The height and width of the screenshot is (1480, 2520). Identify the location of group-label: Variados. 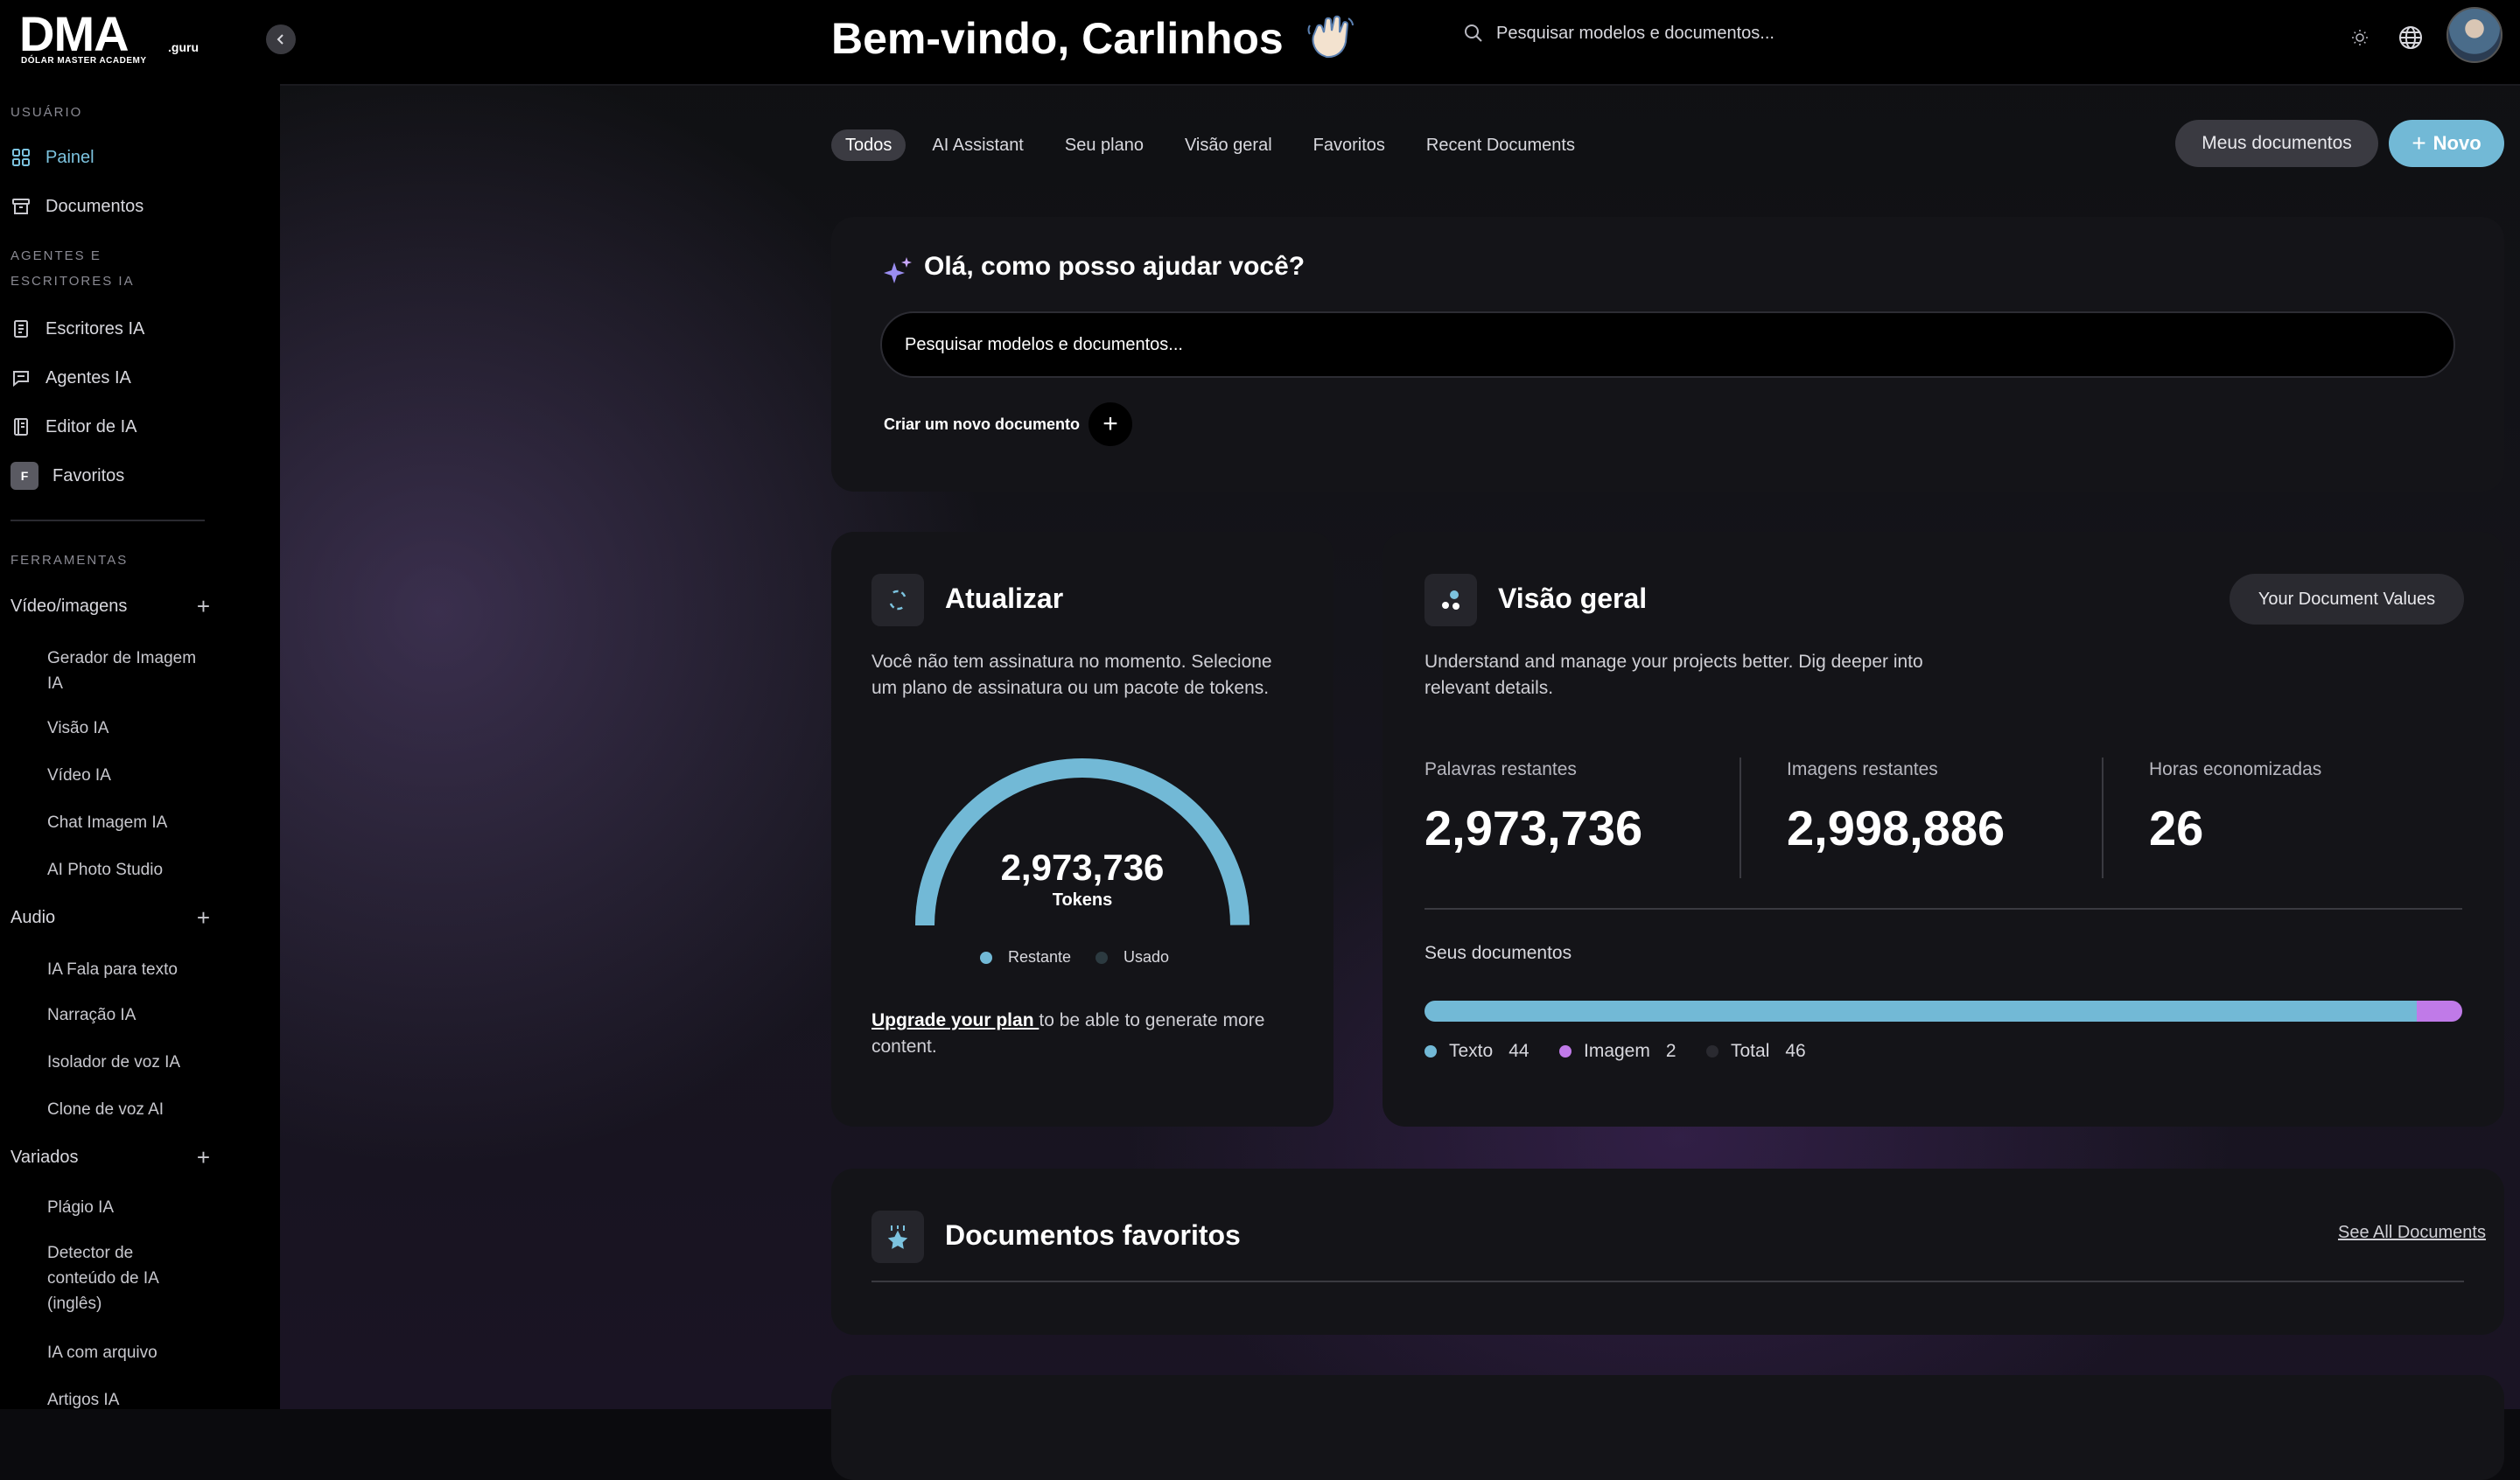
(44, 1158).